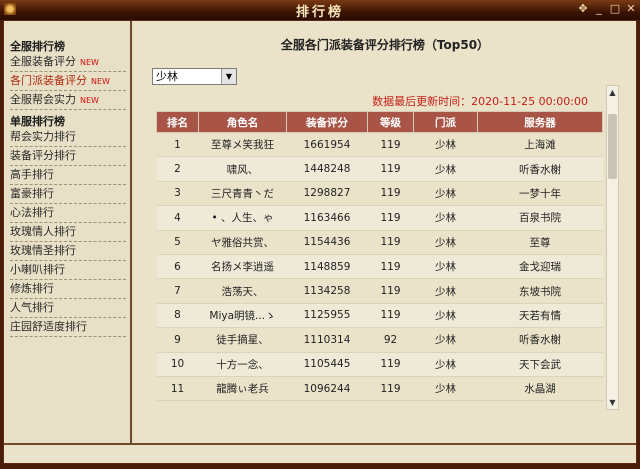  What do you see at coordinates (177, 218) in the screenshot?
I see `cell-rank: 4` at bounding box center [177, 218].